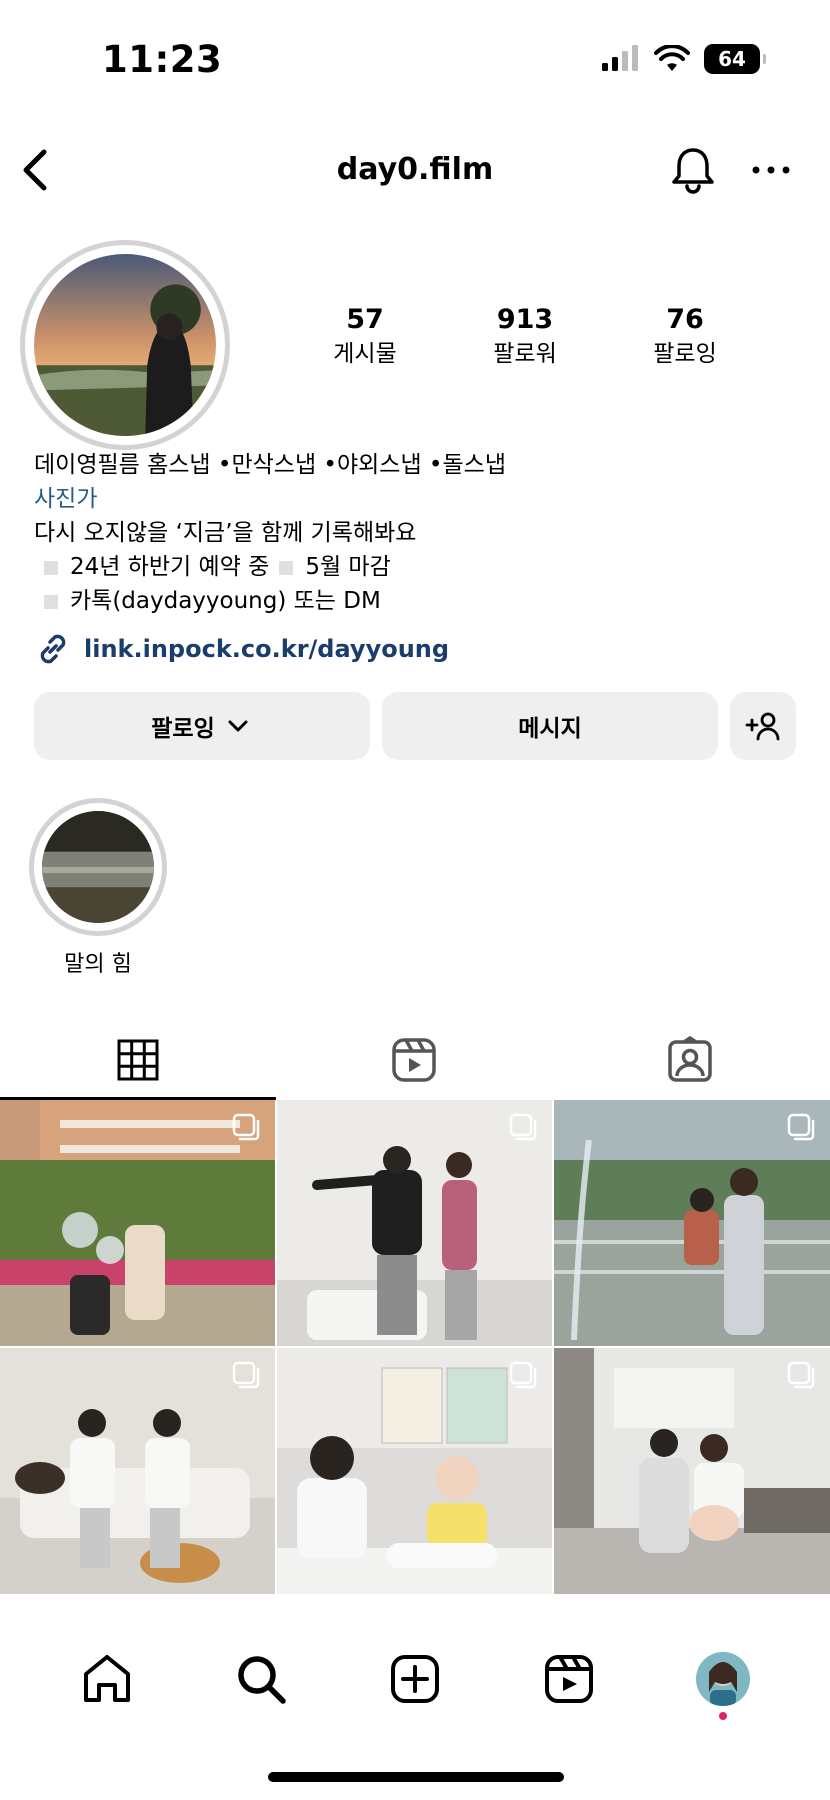  I want to click on stat-label: 팔로잉, so click(685, 354).